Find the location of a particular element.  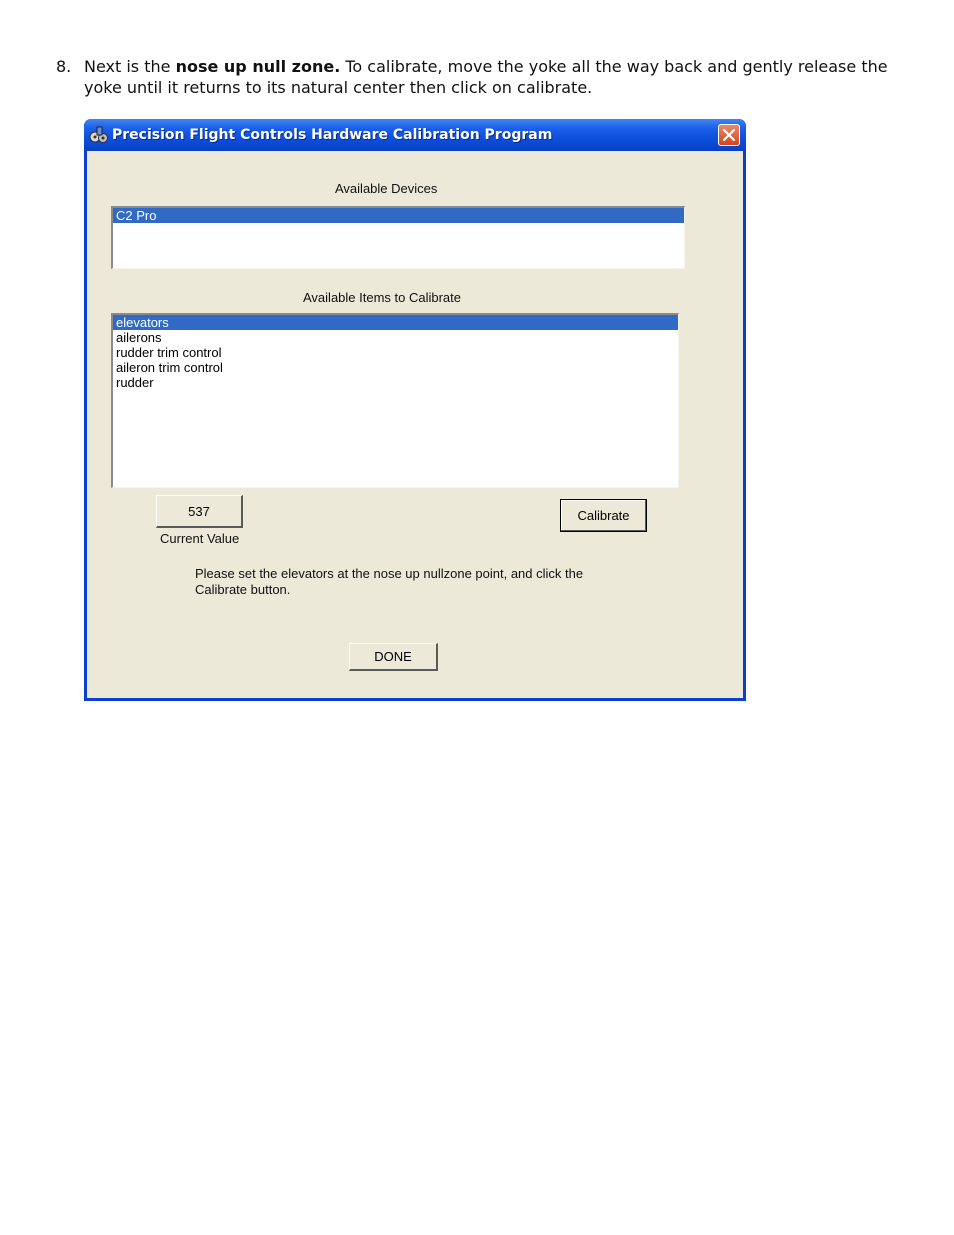

close-icon is located at coordinates (729, 135).